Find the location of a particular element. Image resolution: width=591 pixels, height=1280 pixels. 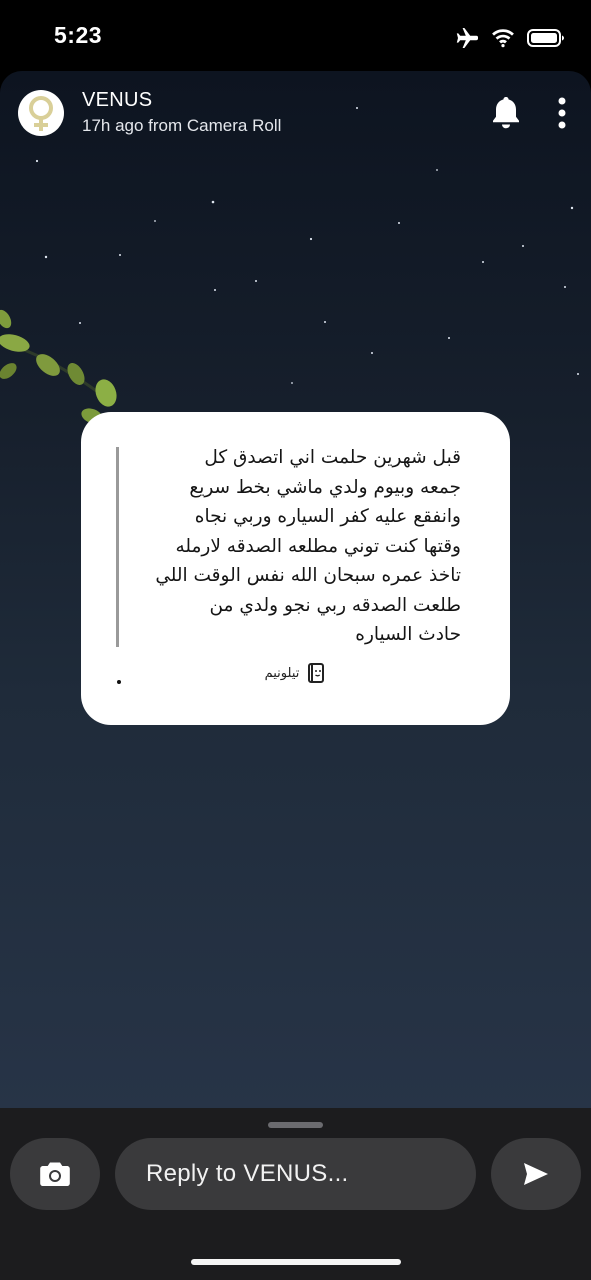

telonym-tag: تيلونيم is located at coordinates (296, 673).